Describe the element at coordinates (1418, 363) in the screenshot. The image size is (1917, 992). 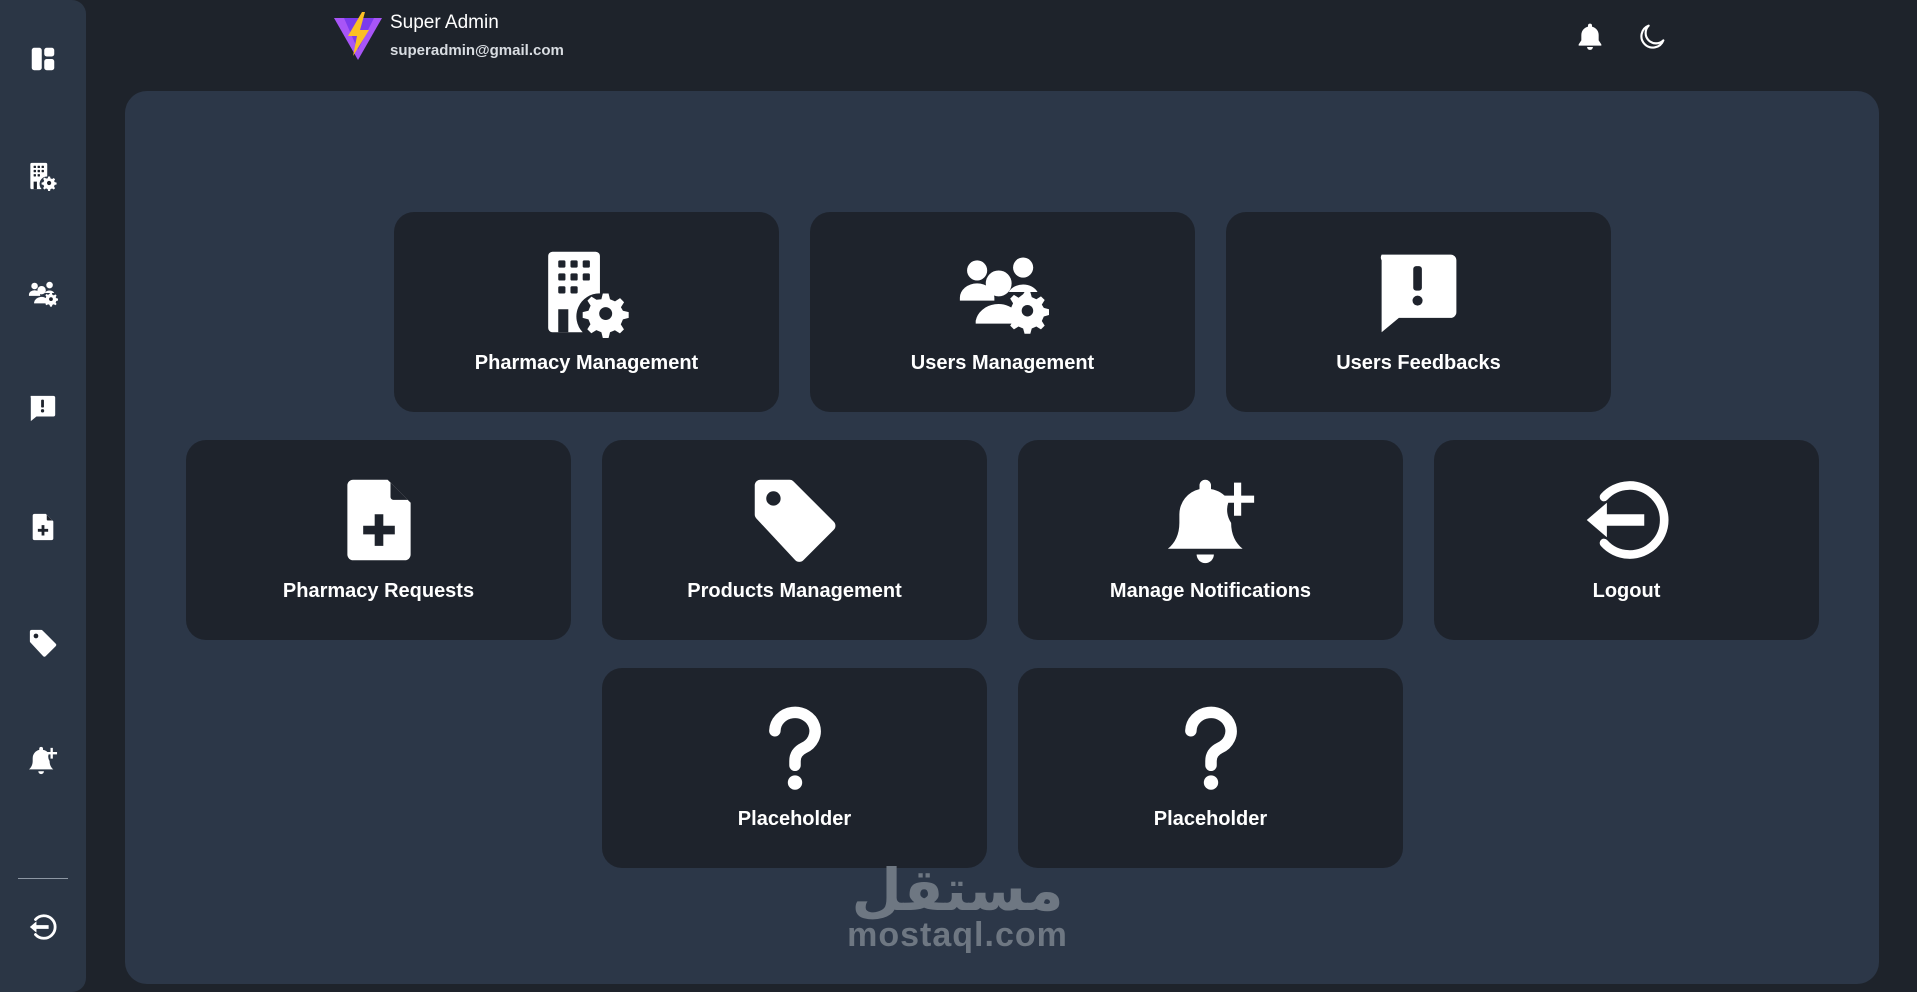
I see `card-label: Users Feedbacks` at that location.